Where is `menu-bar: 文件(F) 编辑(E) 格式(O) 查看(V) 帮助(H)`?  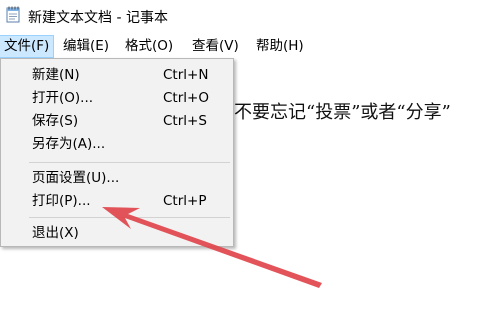 menu-bar: 文件(F) 编辑(E) 格式(O) 查看(V) 帮助(H) is located at coordinates (251, 47).